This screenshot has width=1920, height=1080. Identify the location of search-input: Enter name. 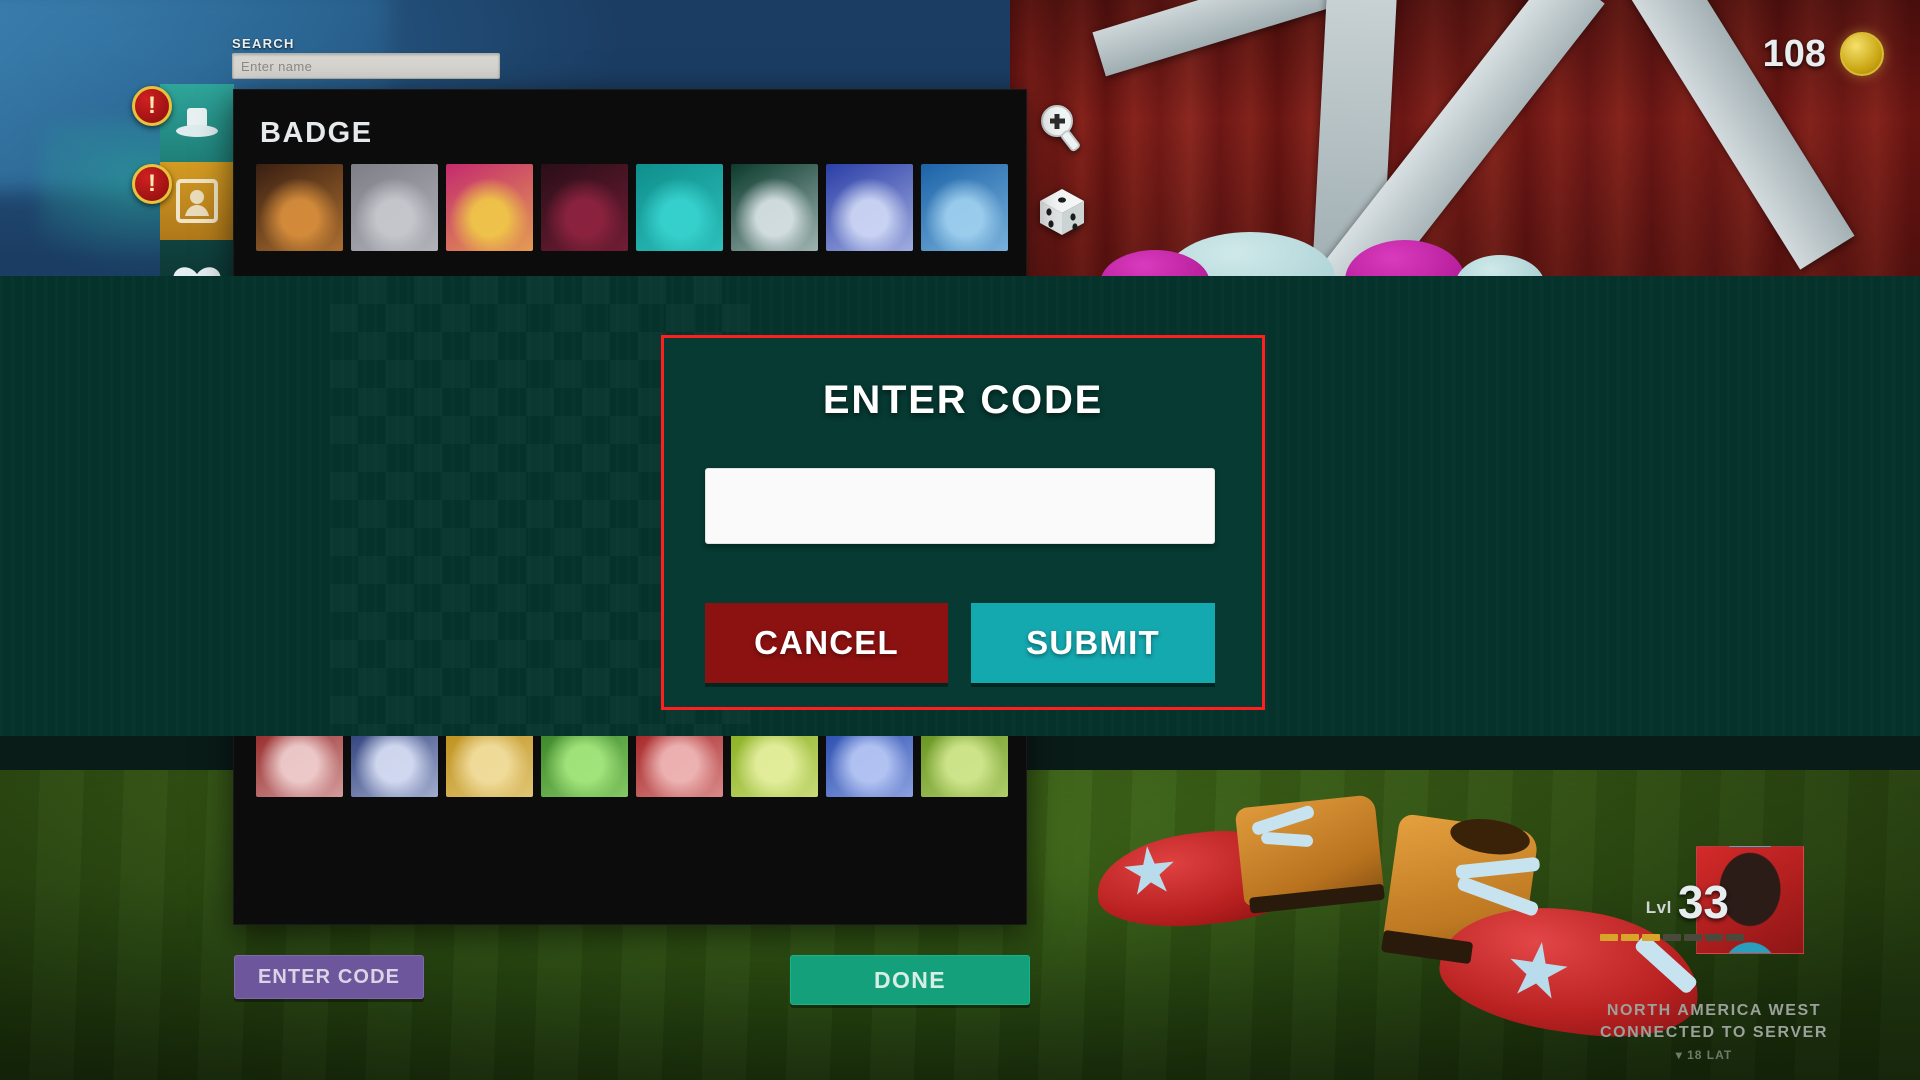
(366, 66).